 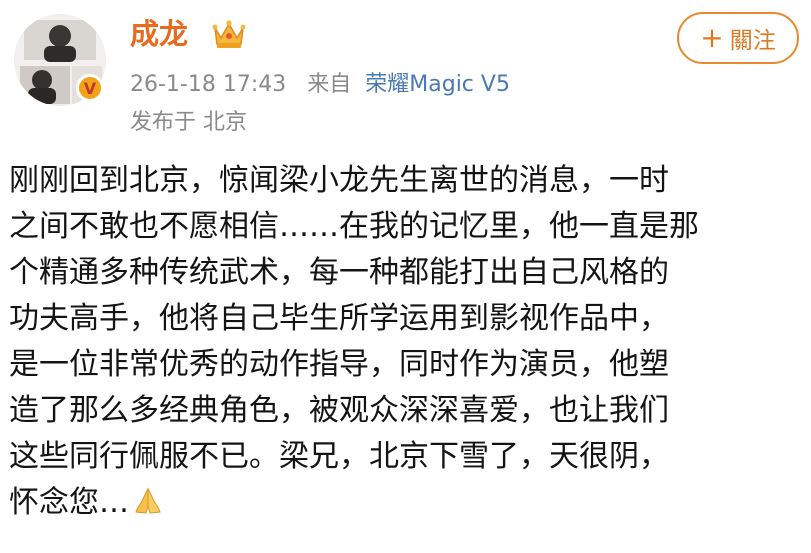 I want to click on post-meta: 26-1-18 17:43 来自 荣耀Magic V5, so click(x=320, y=85).